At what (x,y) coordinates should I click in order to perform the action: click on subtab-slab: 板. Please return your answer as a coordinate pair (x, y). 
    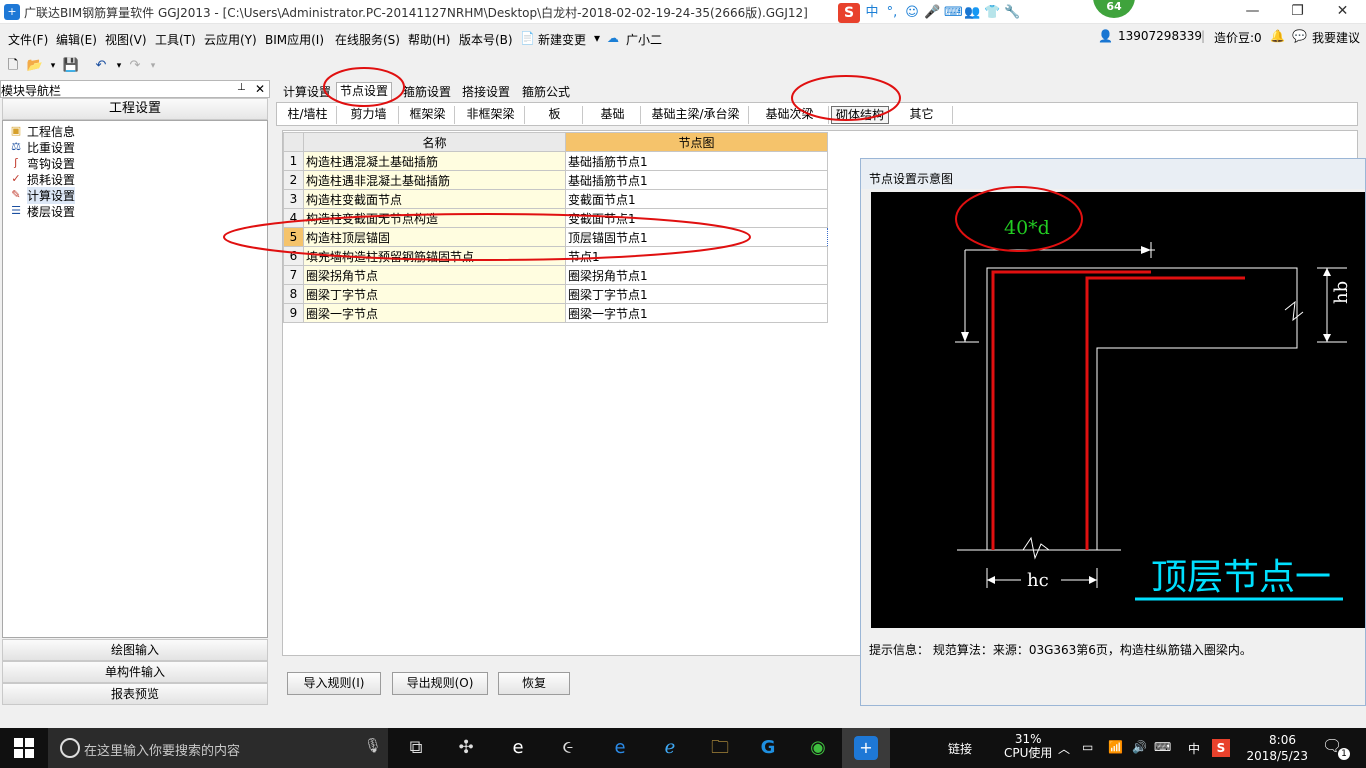
    Looking at the image, I should click on (555, 115).